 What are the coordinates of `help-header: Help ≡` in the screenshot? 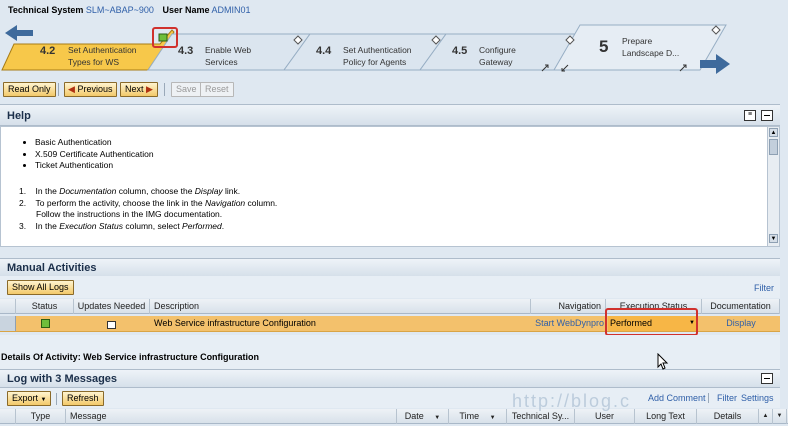 It's located at (390, 115).